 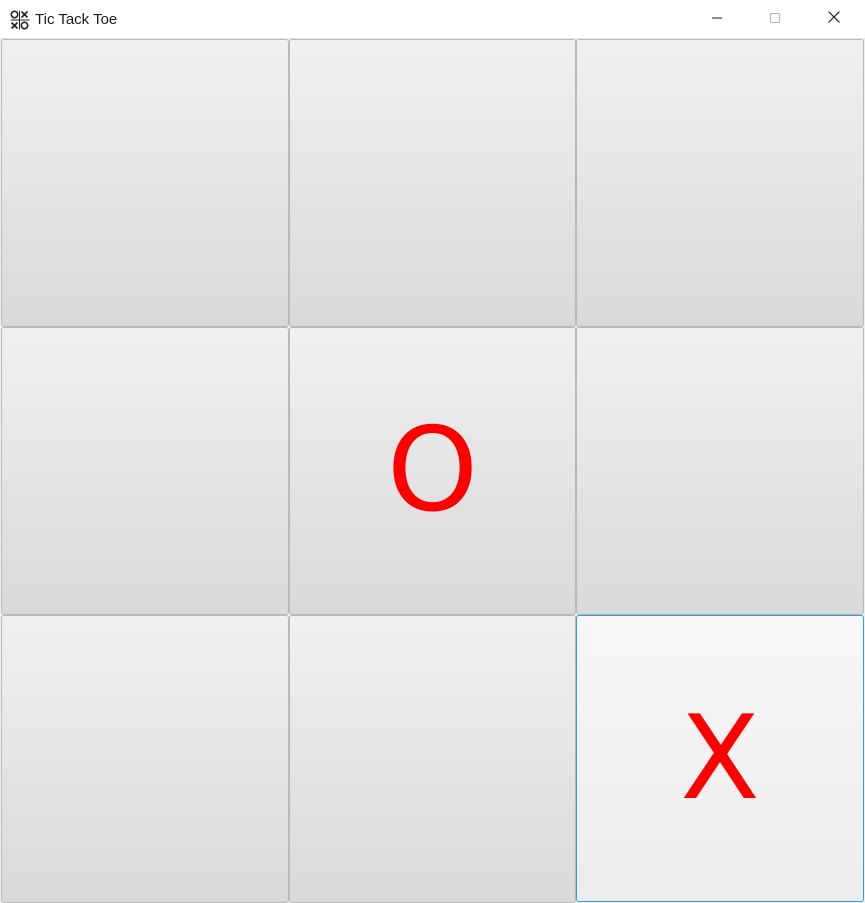 I want to click on tic-tac-toe-icon, so click(x=20, y=20).